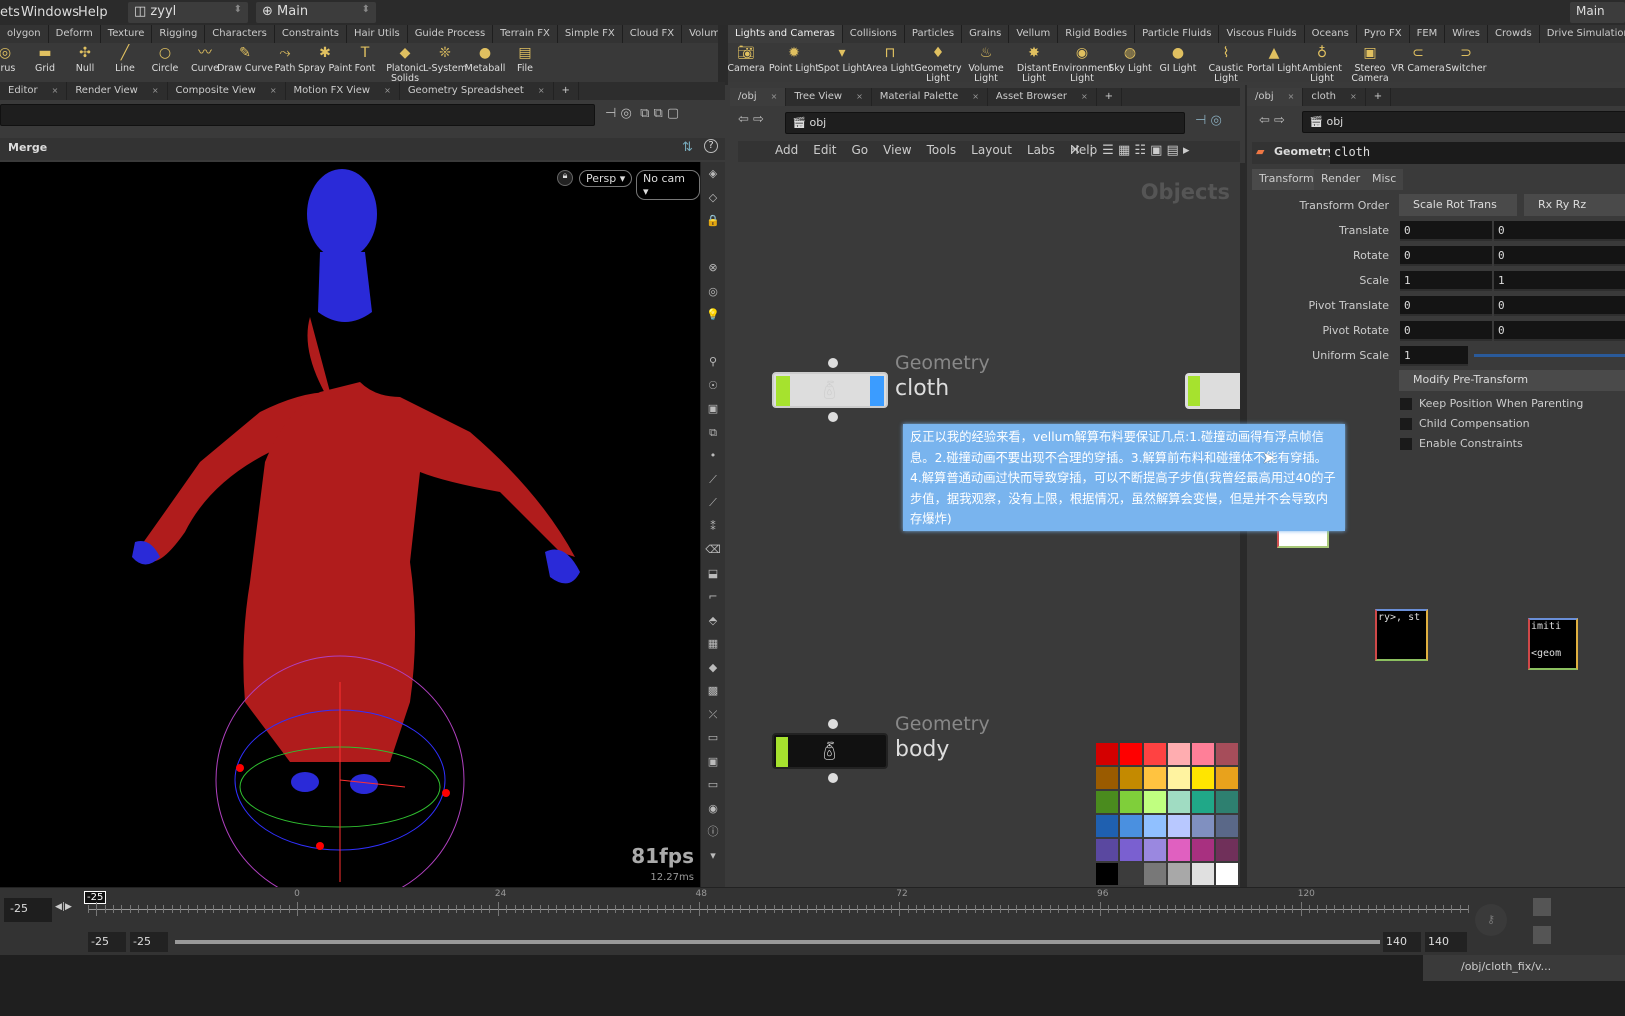 The image size is (1625, 1016). Describe the element at coordinates (1402, 942) in the screenshot. I see `playback-end-field: 140` at that location.